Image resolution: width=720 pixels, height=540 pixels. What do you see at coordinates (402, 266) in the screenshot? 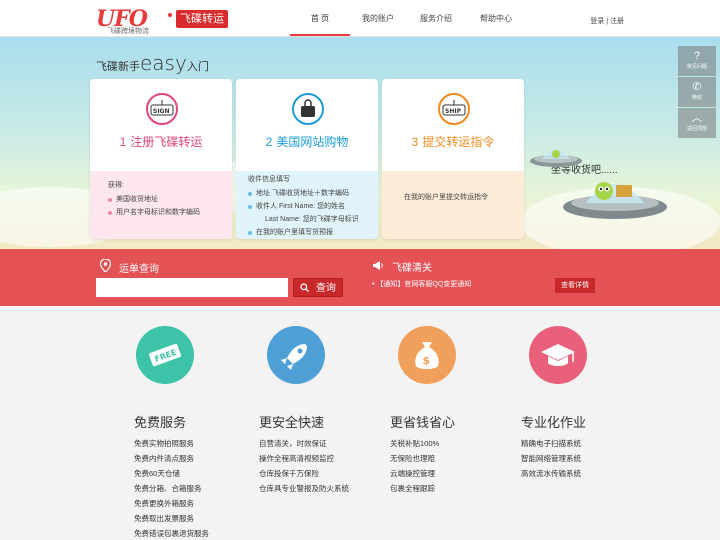
I see `notice-title: 飞碟清关` at bounding box center [402, 266].